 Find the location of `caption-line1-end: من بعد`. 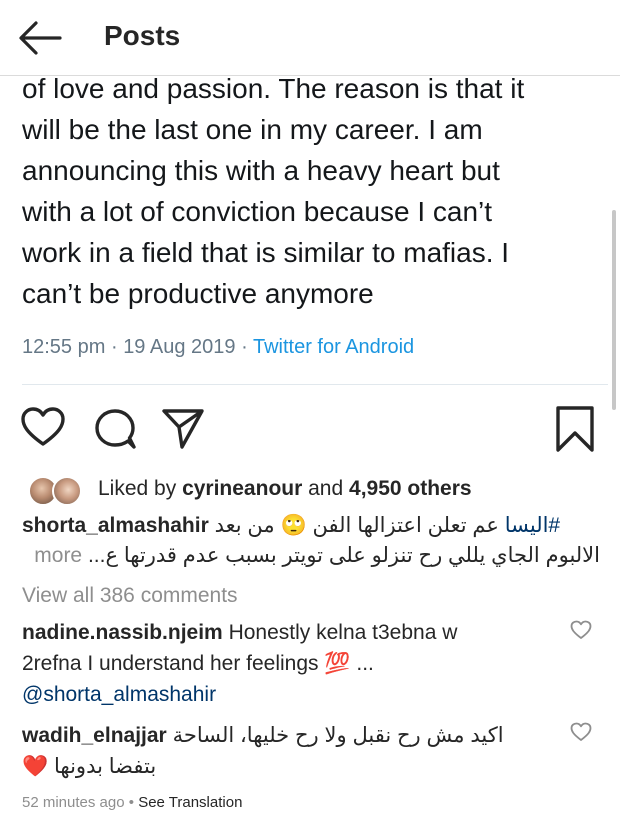

caption-line1-end: من بعد is located at coordinates (244, 525).